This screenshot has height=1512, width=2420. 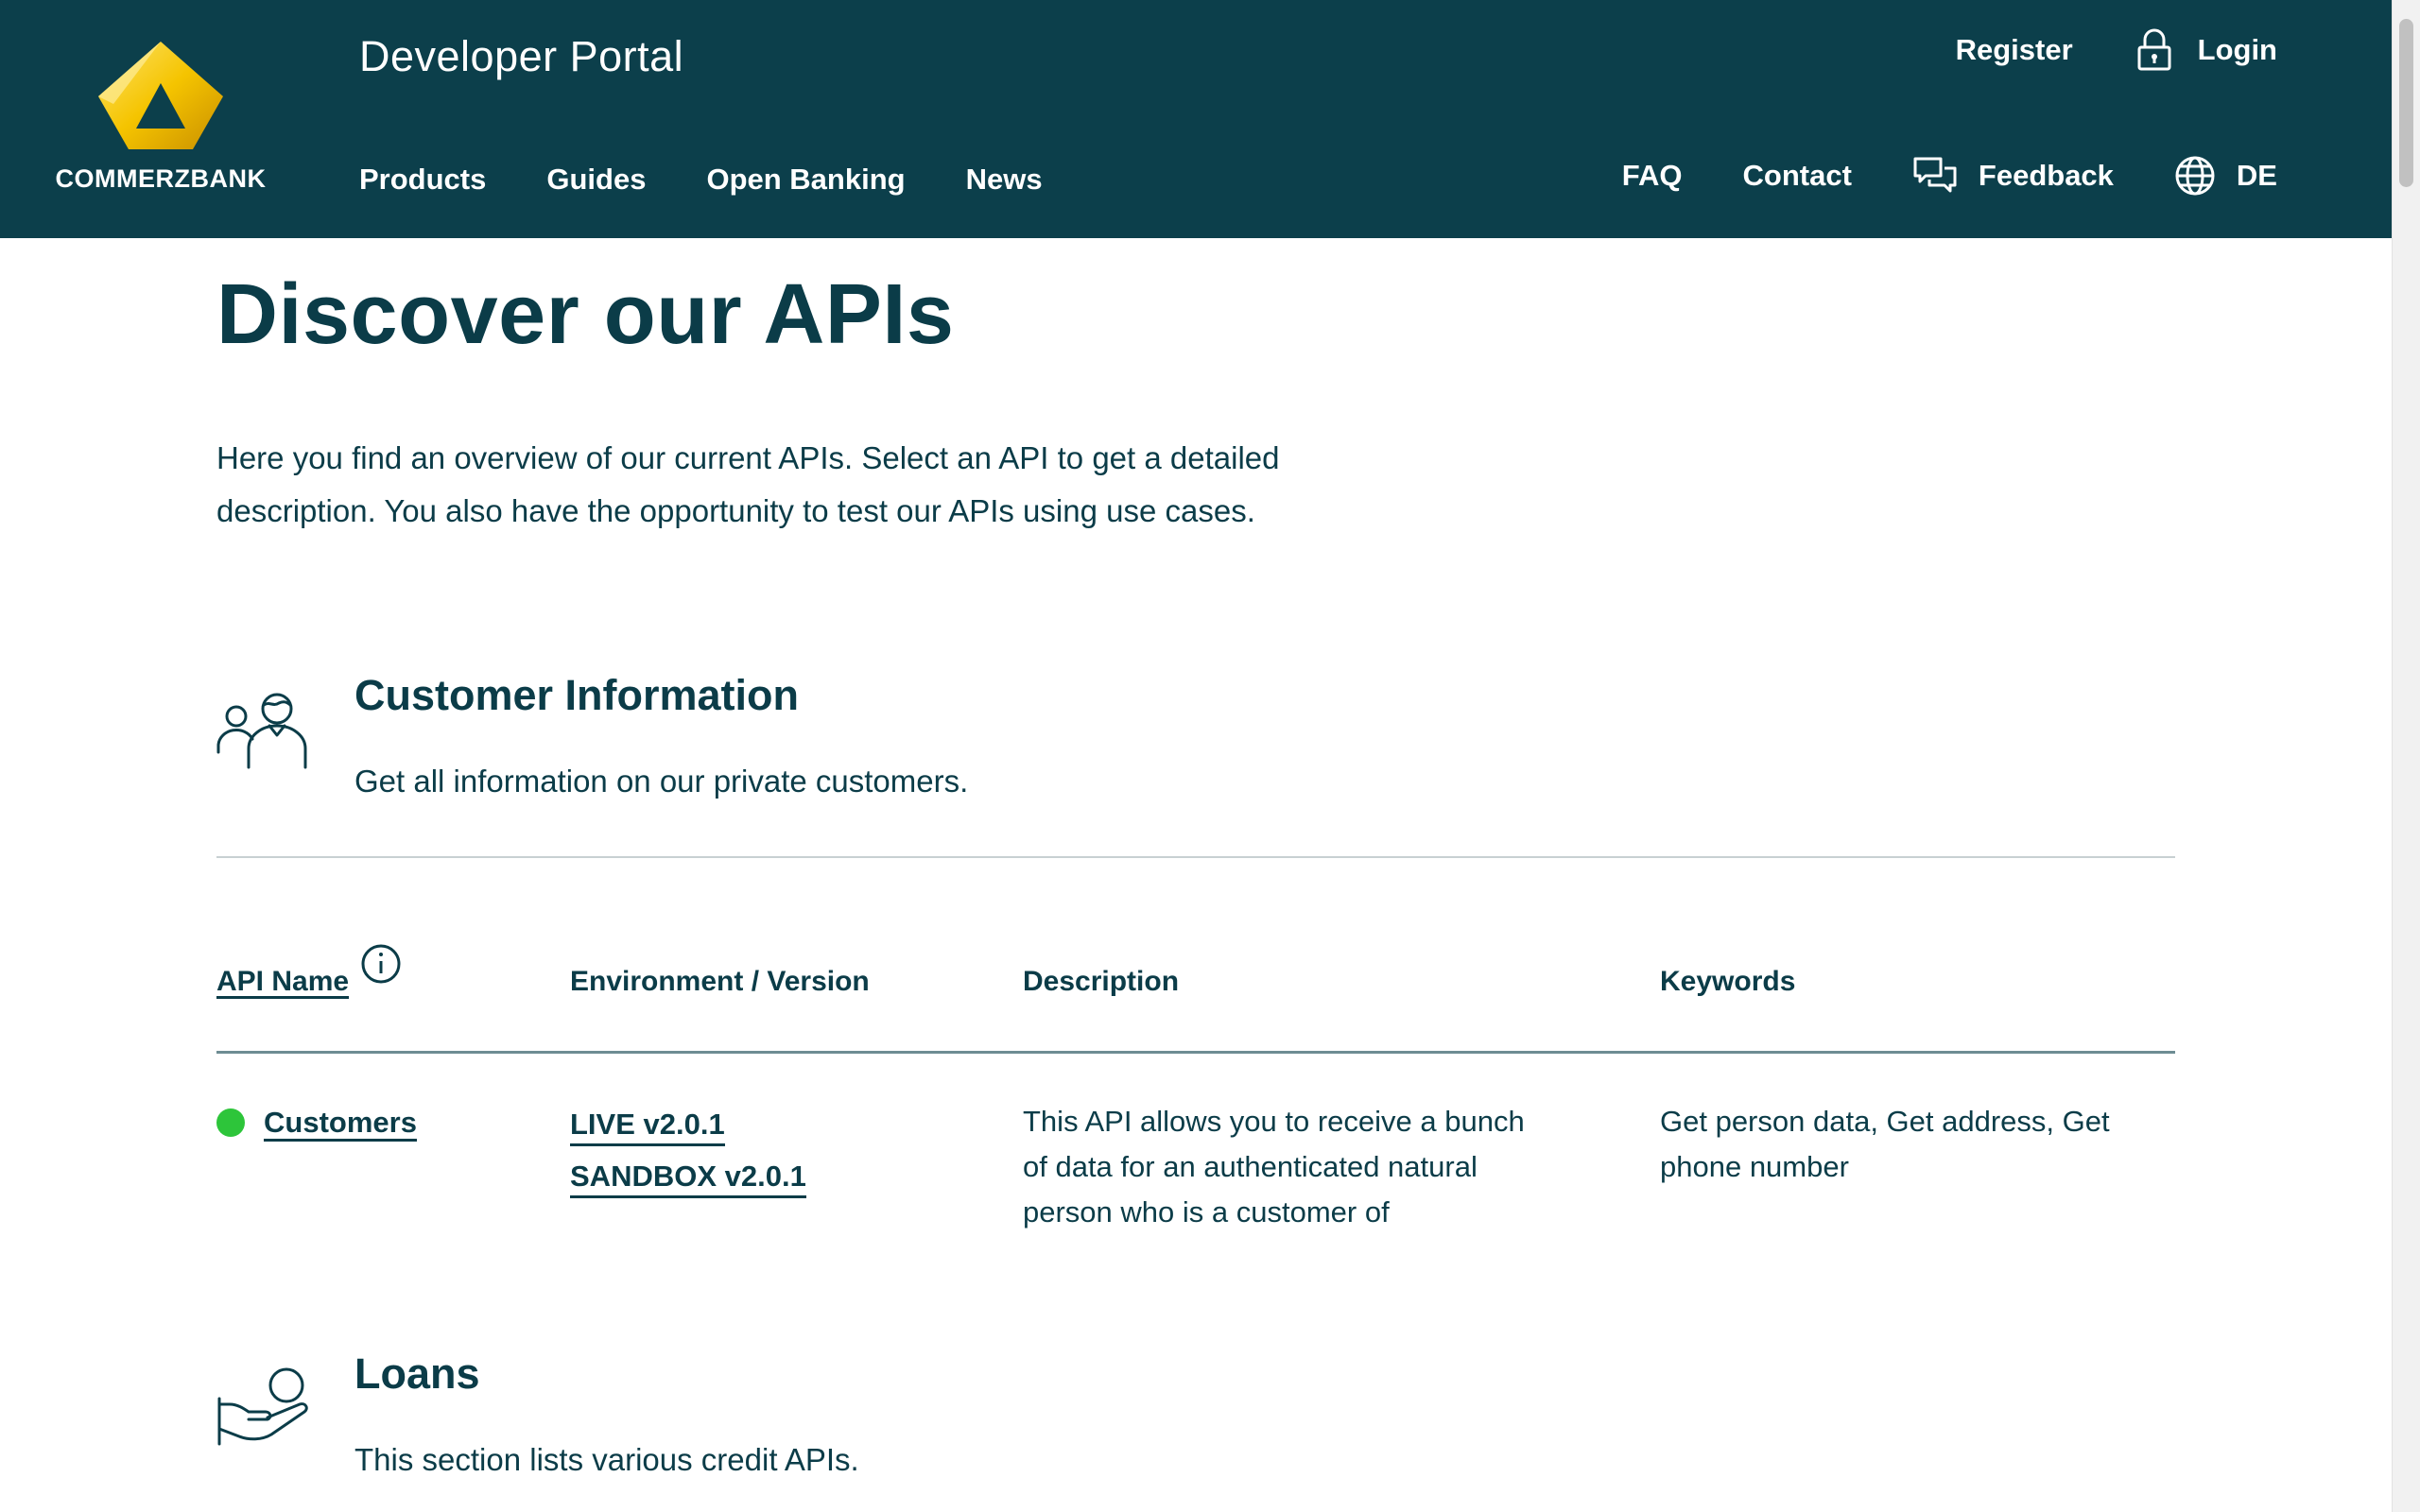 What do you see at coordinates (2154, 50) in the screenshot?
I see `lock-icon` at bounding box center [2154, 50].